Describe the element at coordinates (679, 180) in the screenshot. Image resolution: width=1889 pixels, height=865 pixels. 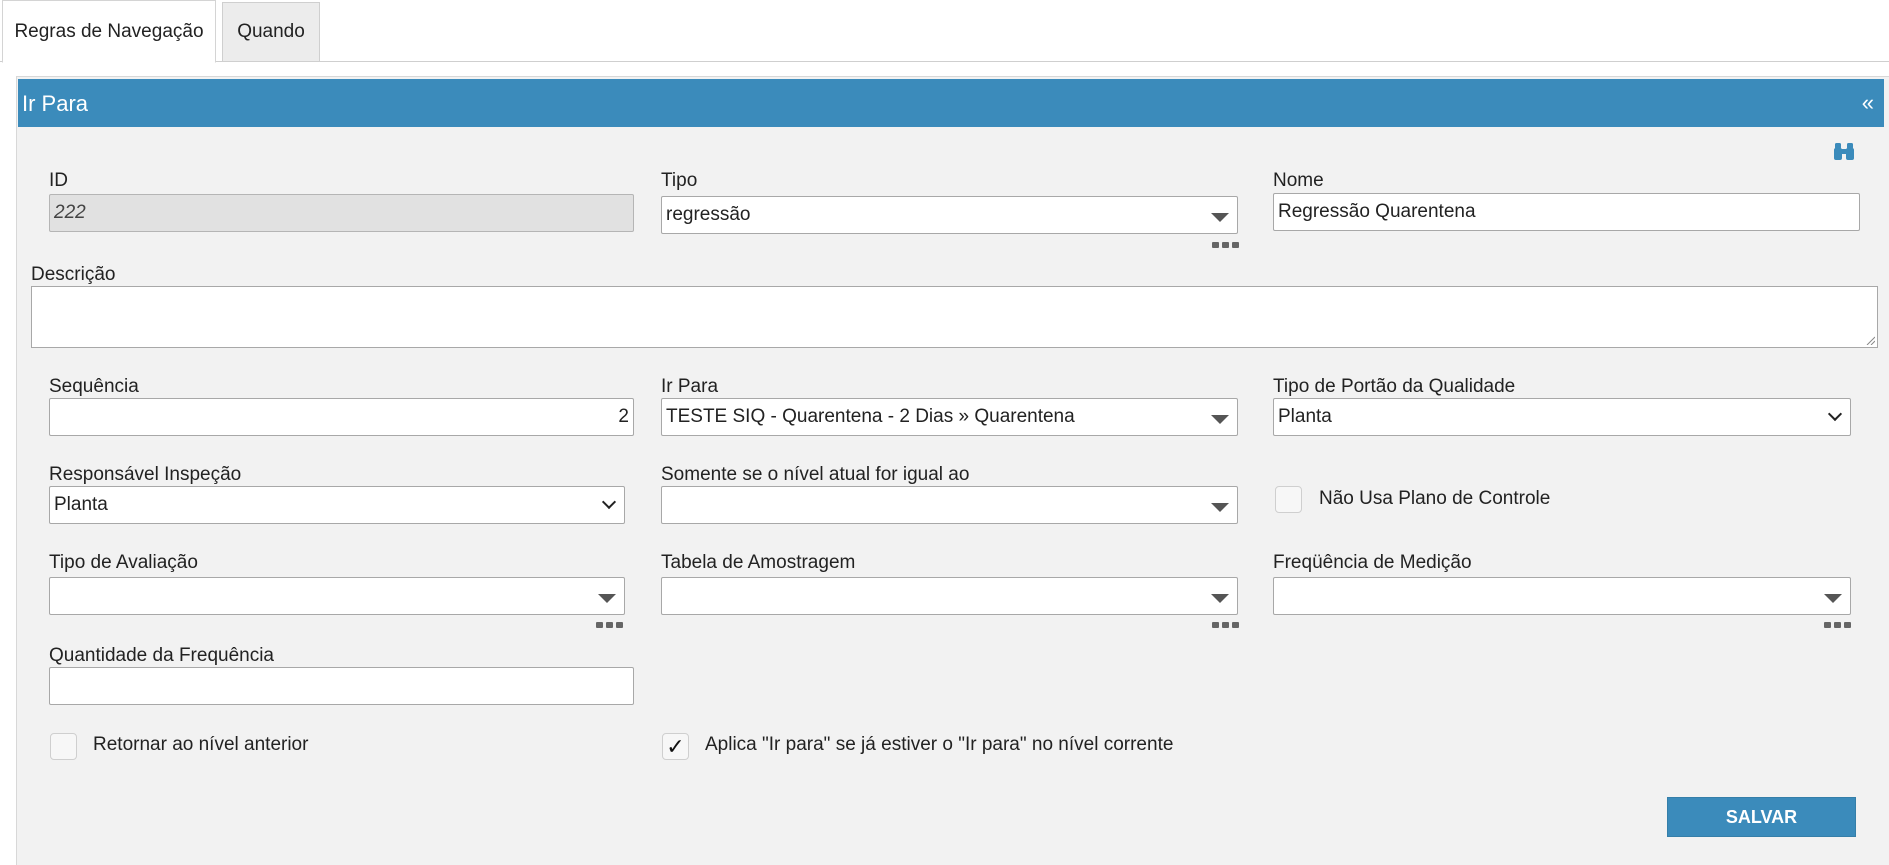
I see `tipo-label: Tipo` at that location.